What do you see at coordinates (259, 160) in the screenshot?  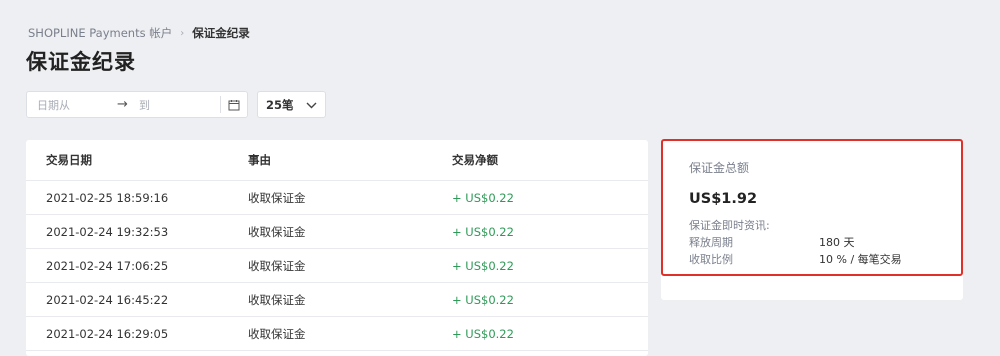 I see `header-reason: 事由` at bounding box center [259, 160].